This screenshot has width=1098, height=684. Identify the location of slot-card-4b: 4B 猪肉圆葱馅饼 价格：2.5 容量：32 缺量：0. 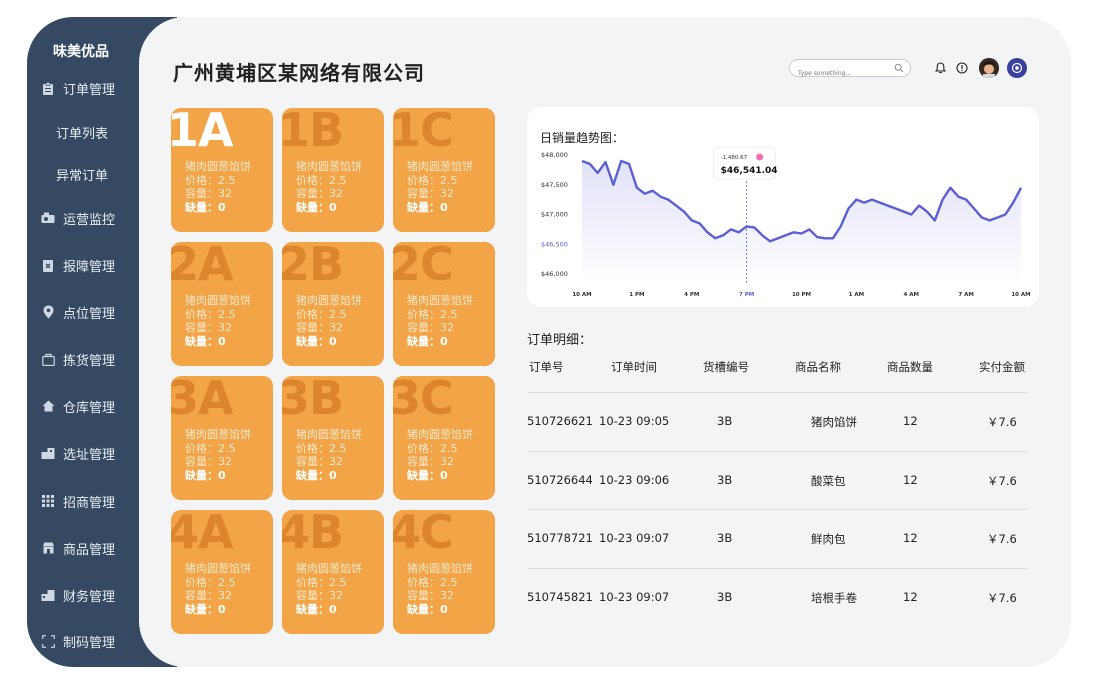
(333, 572).